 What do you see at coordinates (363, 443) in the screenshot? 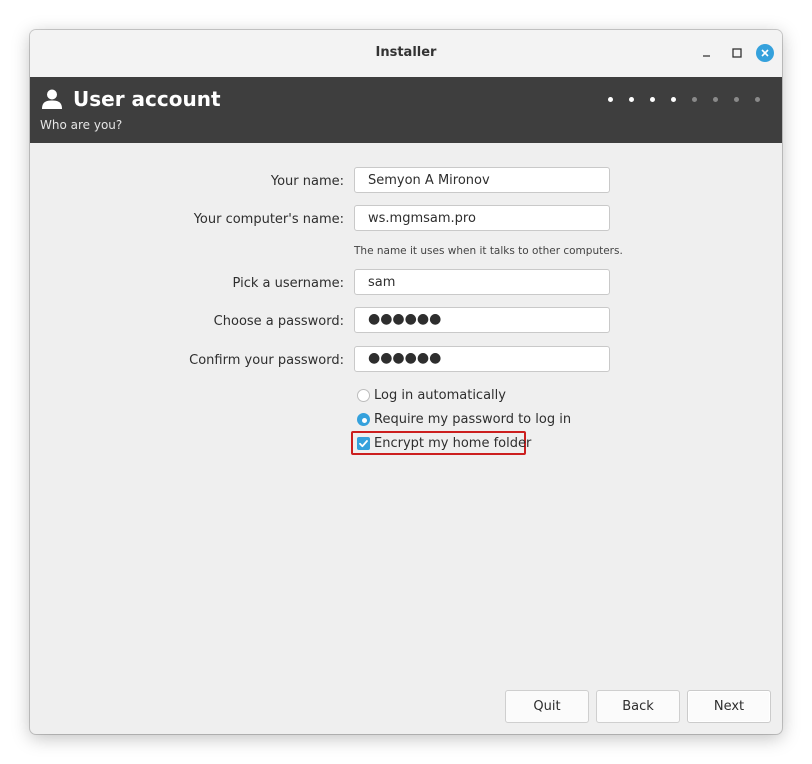
I see `encrypt-home-checkbox` at bounding box center [363, 443].